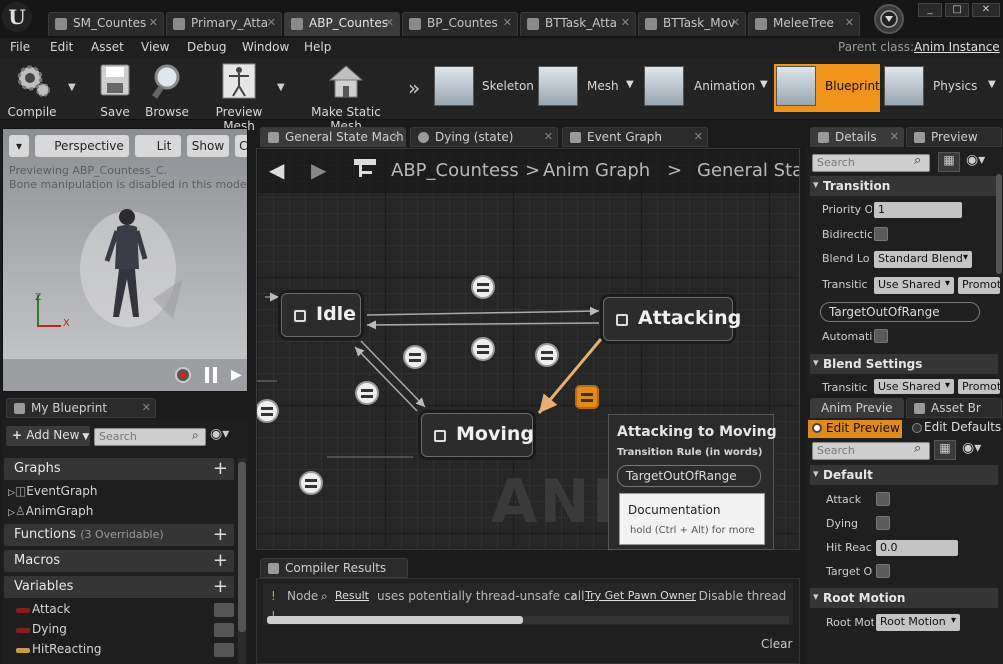  I want to click on menu-view: View, so click(155, 47).